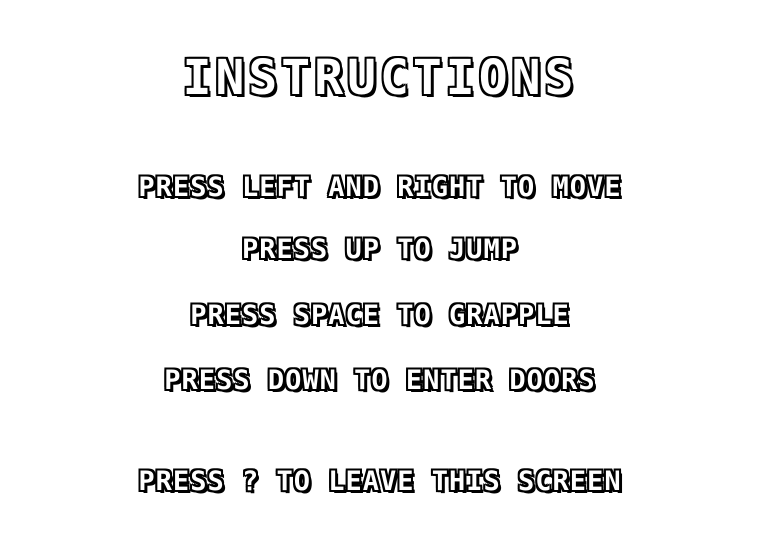  Describe the element at coordinates (380, 315) in the screenshot. I see `instruction-grapple: PRESS SPACE TO GRAPPLE` at that location.